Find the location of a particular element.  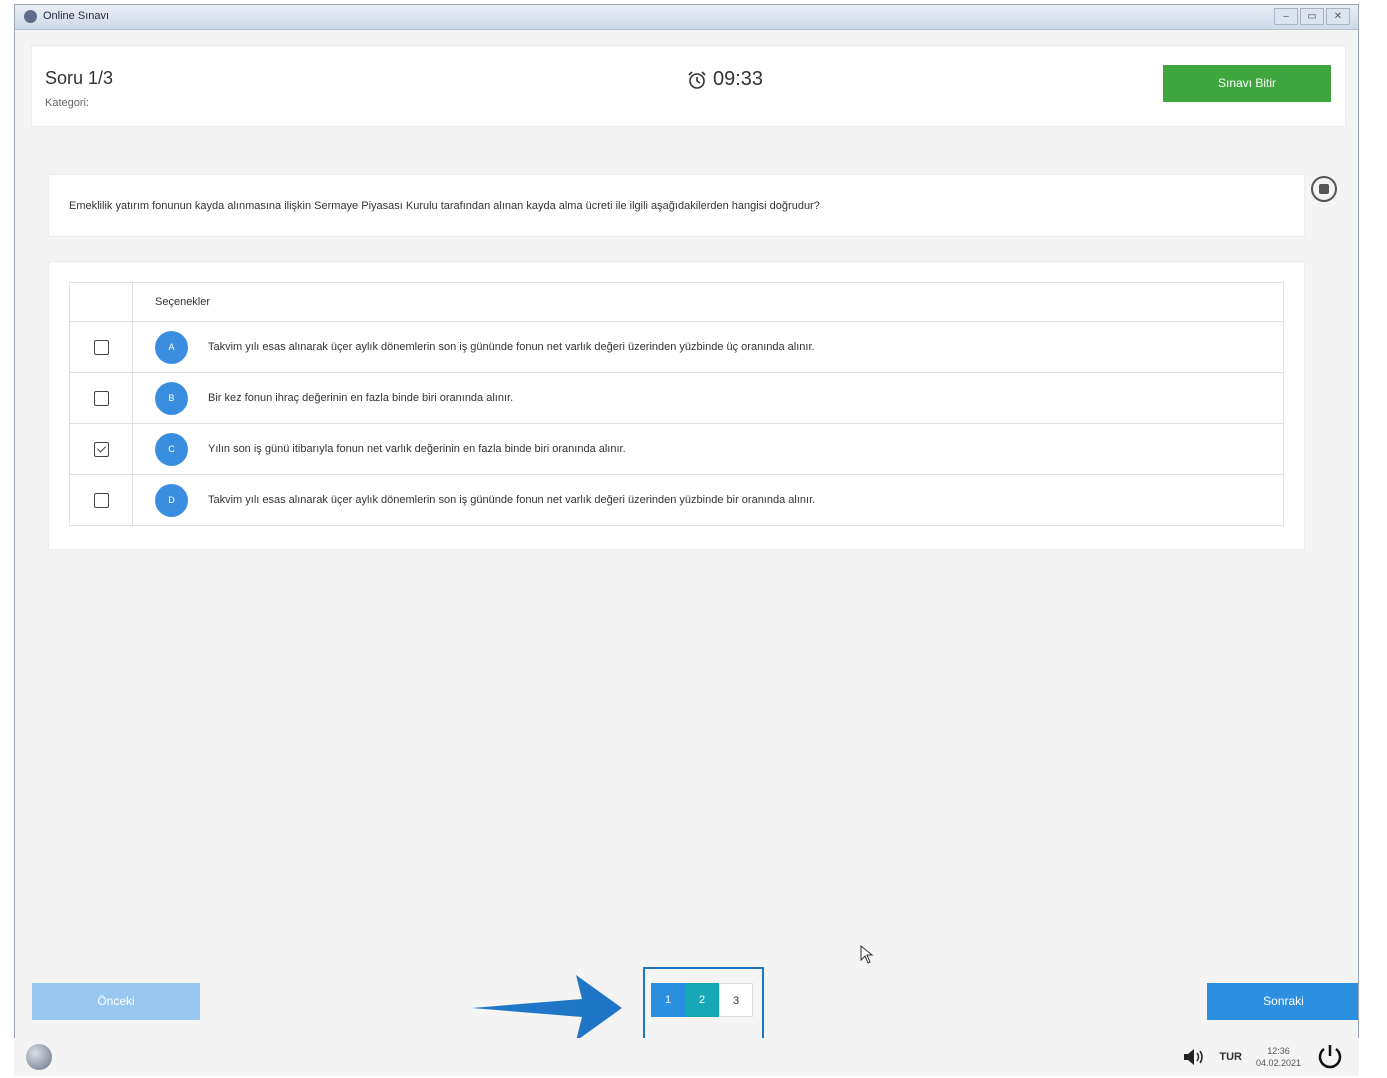

minimize-button: – is located at coordinates (1286, 16).